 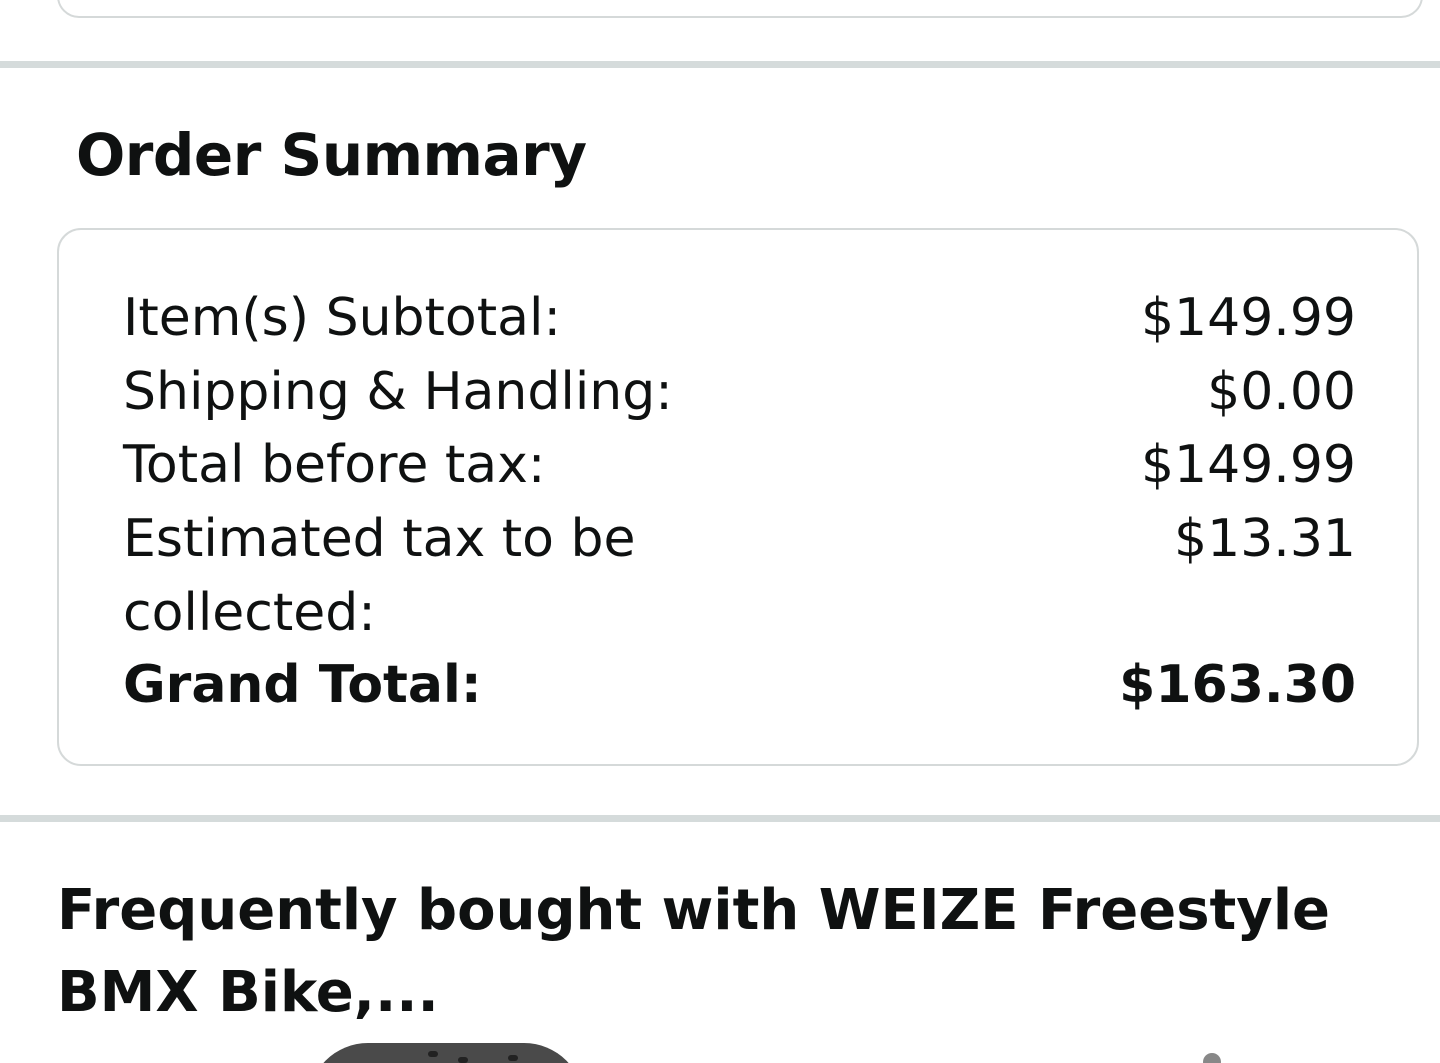 What do you see at coordinates (302, 685) in the screenshot?
I see `grand-total-label: Grand Total:` at bounding box center [302, 685].